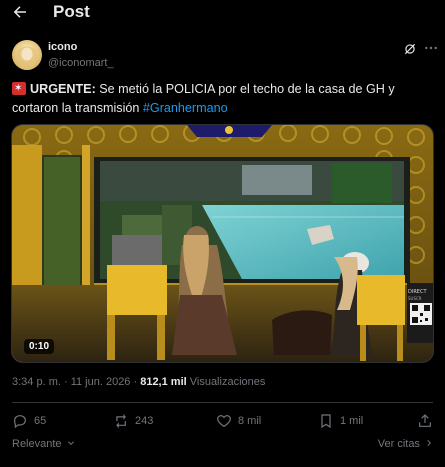 The image size is (445, 467). I want to click on siren-icon, so click(19, 89).